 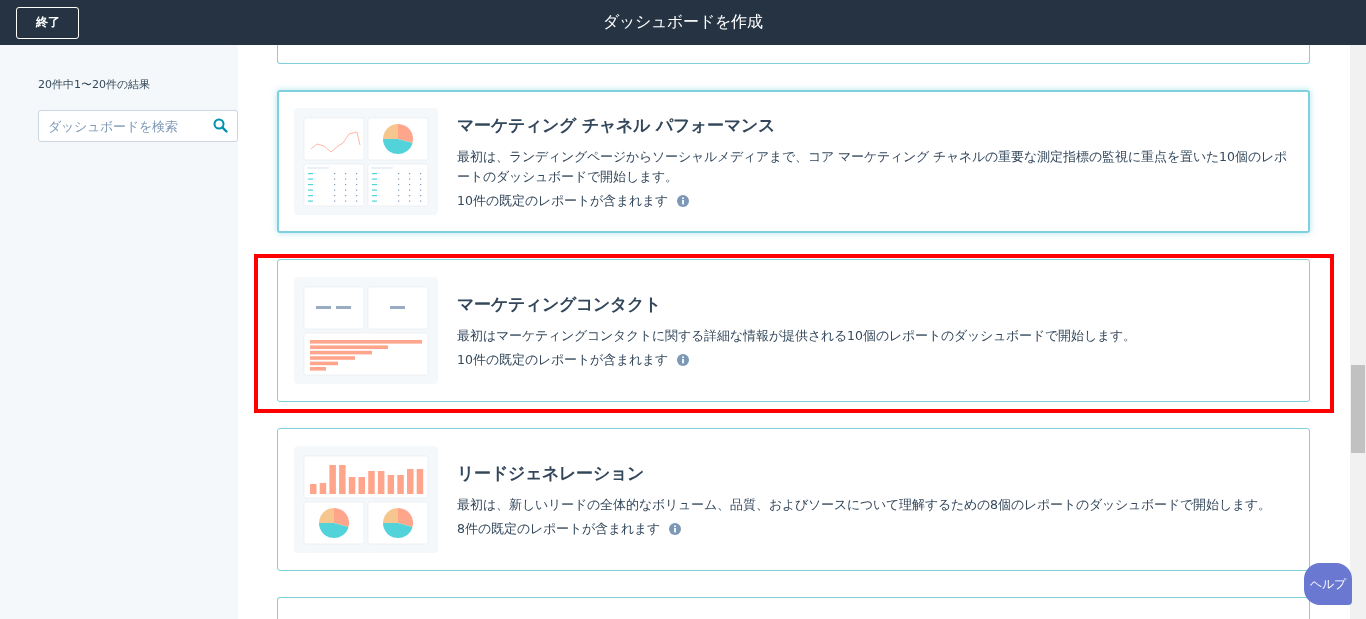 What do you see at coordinates (616, 125) in the screenshot?
I see `card-title: マーケティング チャネル パフォーマンス` at bounding box center [616, 125].